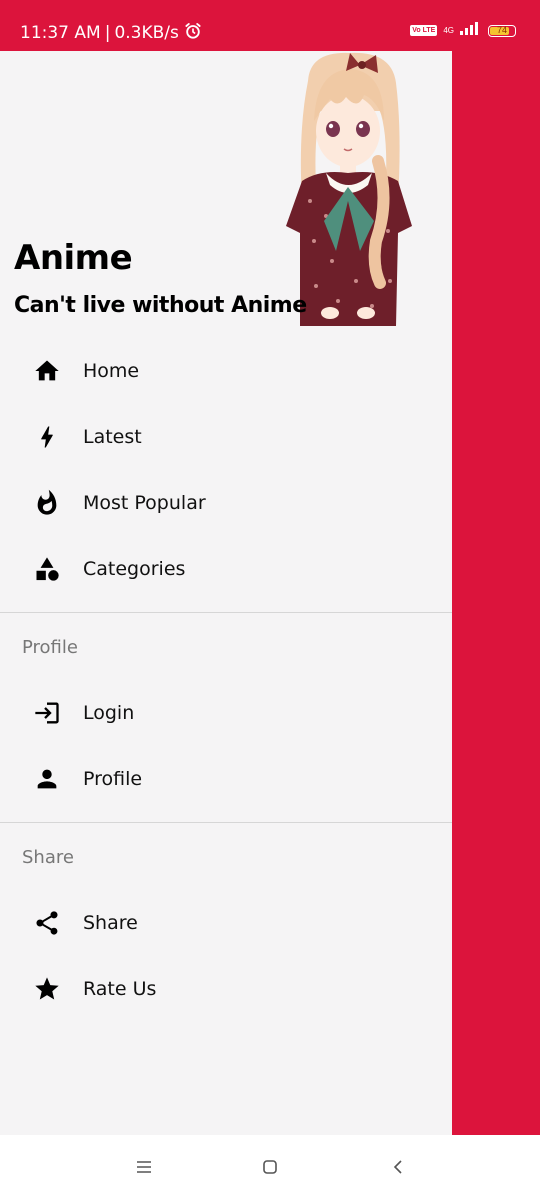 The width and height of the screenshot is (540, 1200). I want to click on battery-level: 74, so click(501, 29).